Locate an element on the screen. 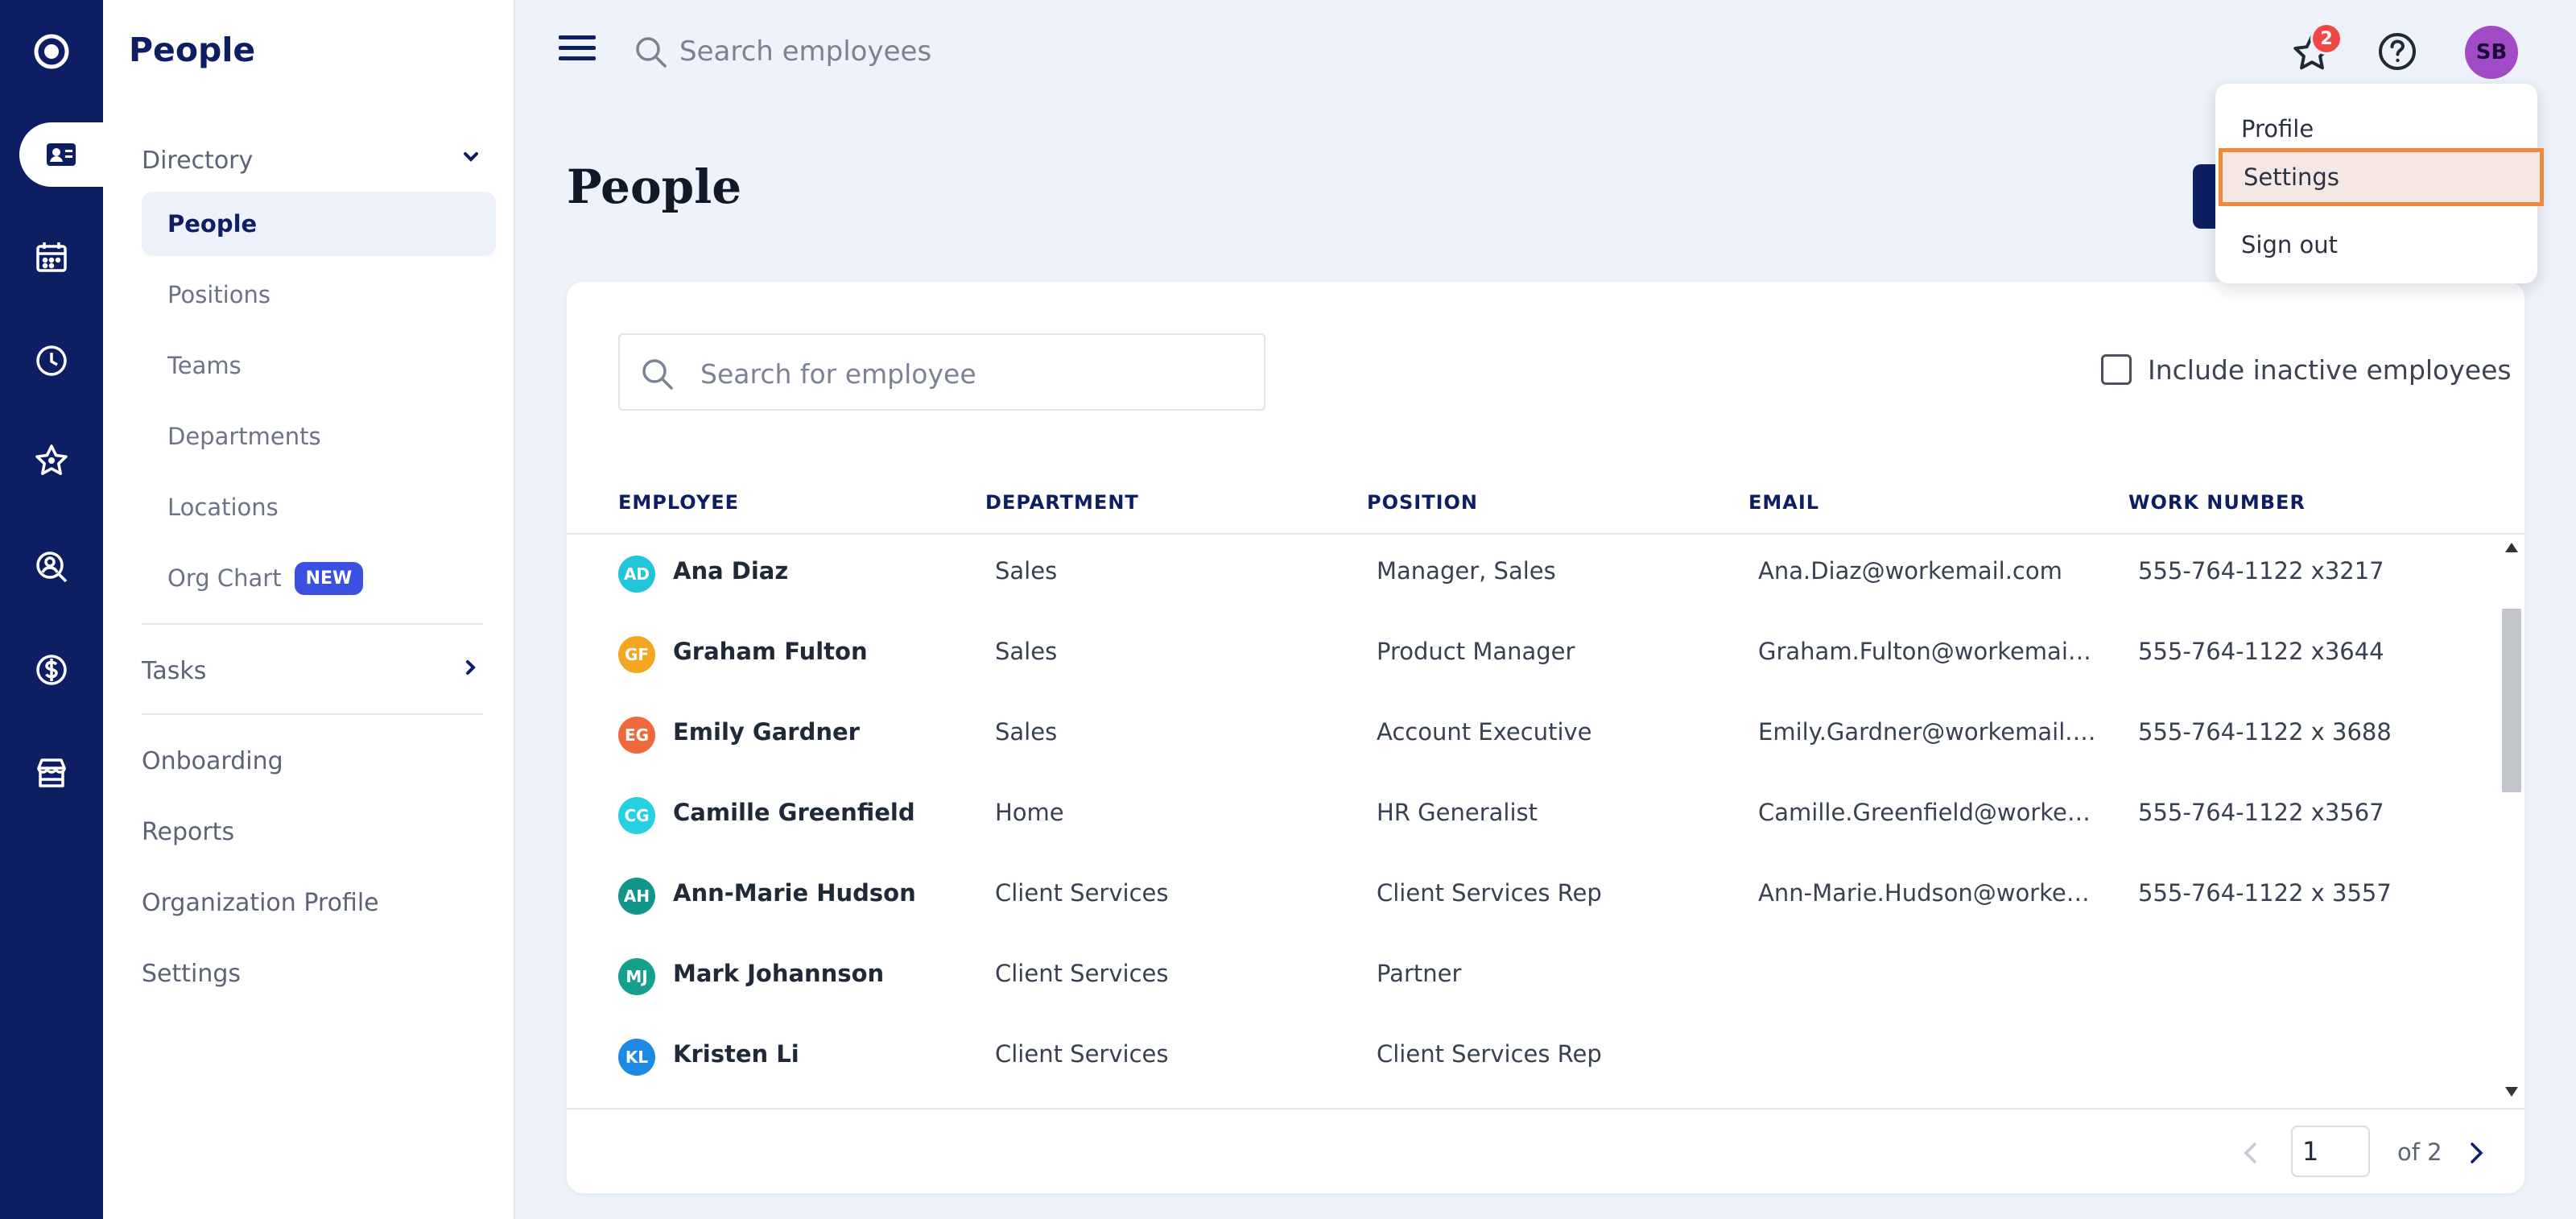  chevron-right-icon is located at coordinates (471, 671).